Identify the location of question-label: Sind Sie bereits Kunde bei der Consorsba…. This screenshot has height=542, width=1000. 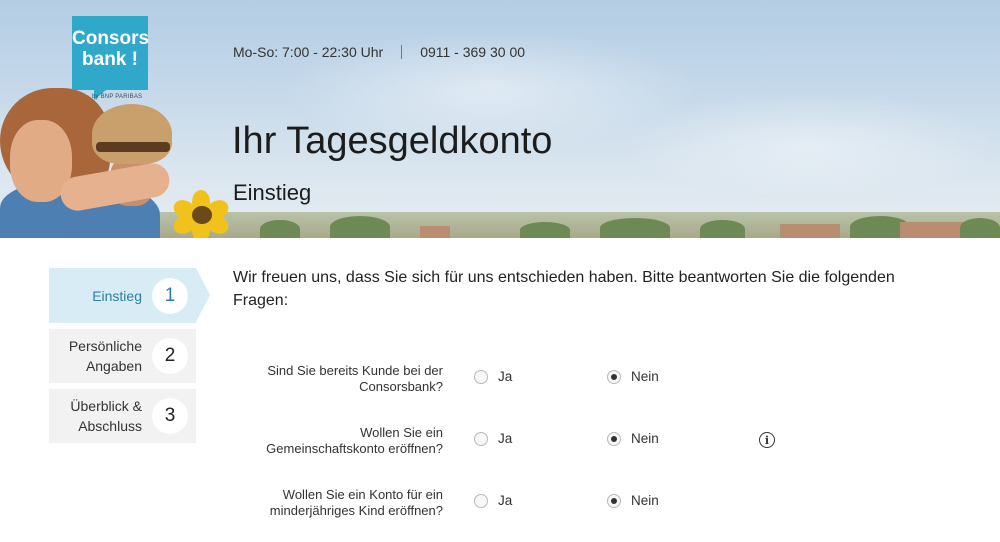
(355, 378).